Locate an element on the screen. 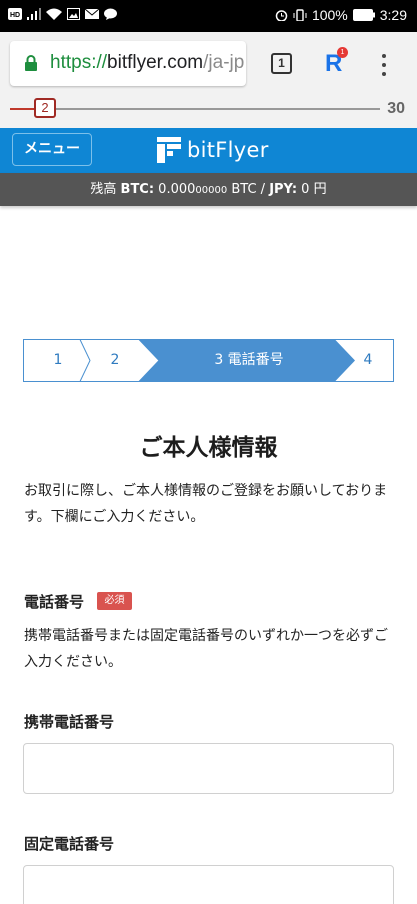 The height and width of the screenshot is (904, 417). browser-toolbar: https://bitflyer.com/ja-jp 1 R 1 is located at coordinates (208, 63).